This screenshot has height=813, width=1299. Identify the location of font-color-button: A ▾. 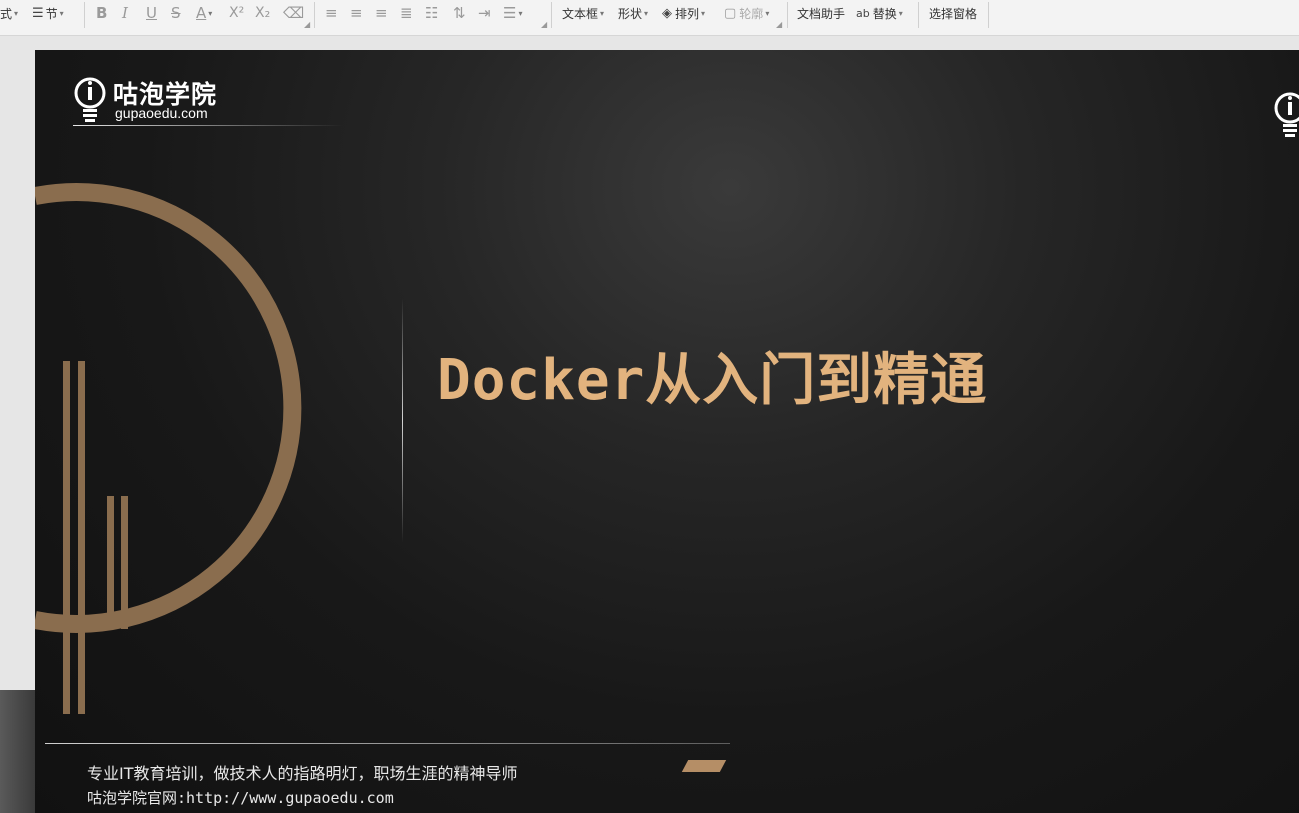
(204, 13).